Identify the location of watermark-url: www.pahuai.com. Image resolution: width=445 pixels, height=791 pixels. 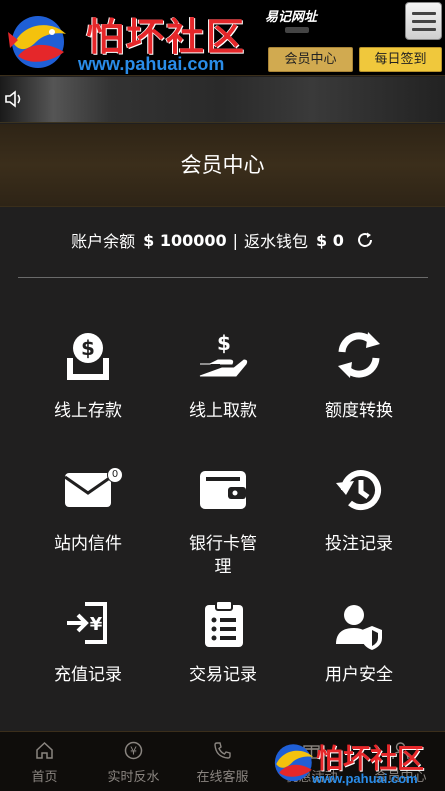
(365, 778).